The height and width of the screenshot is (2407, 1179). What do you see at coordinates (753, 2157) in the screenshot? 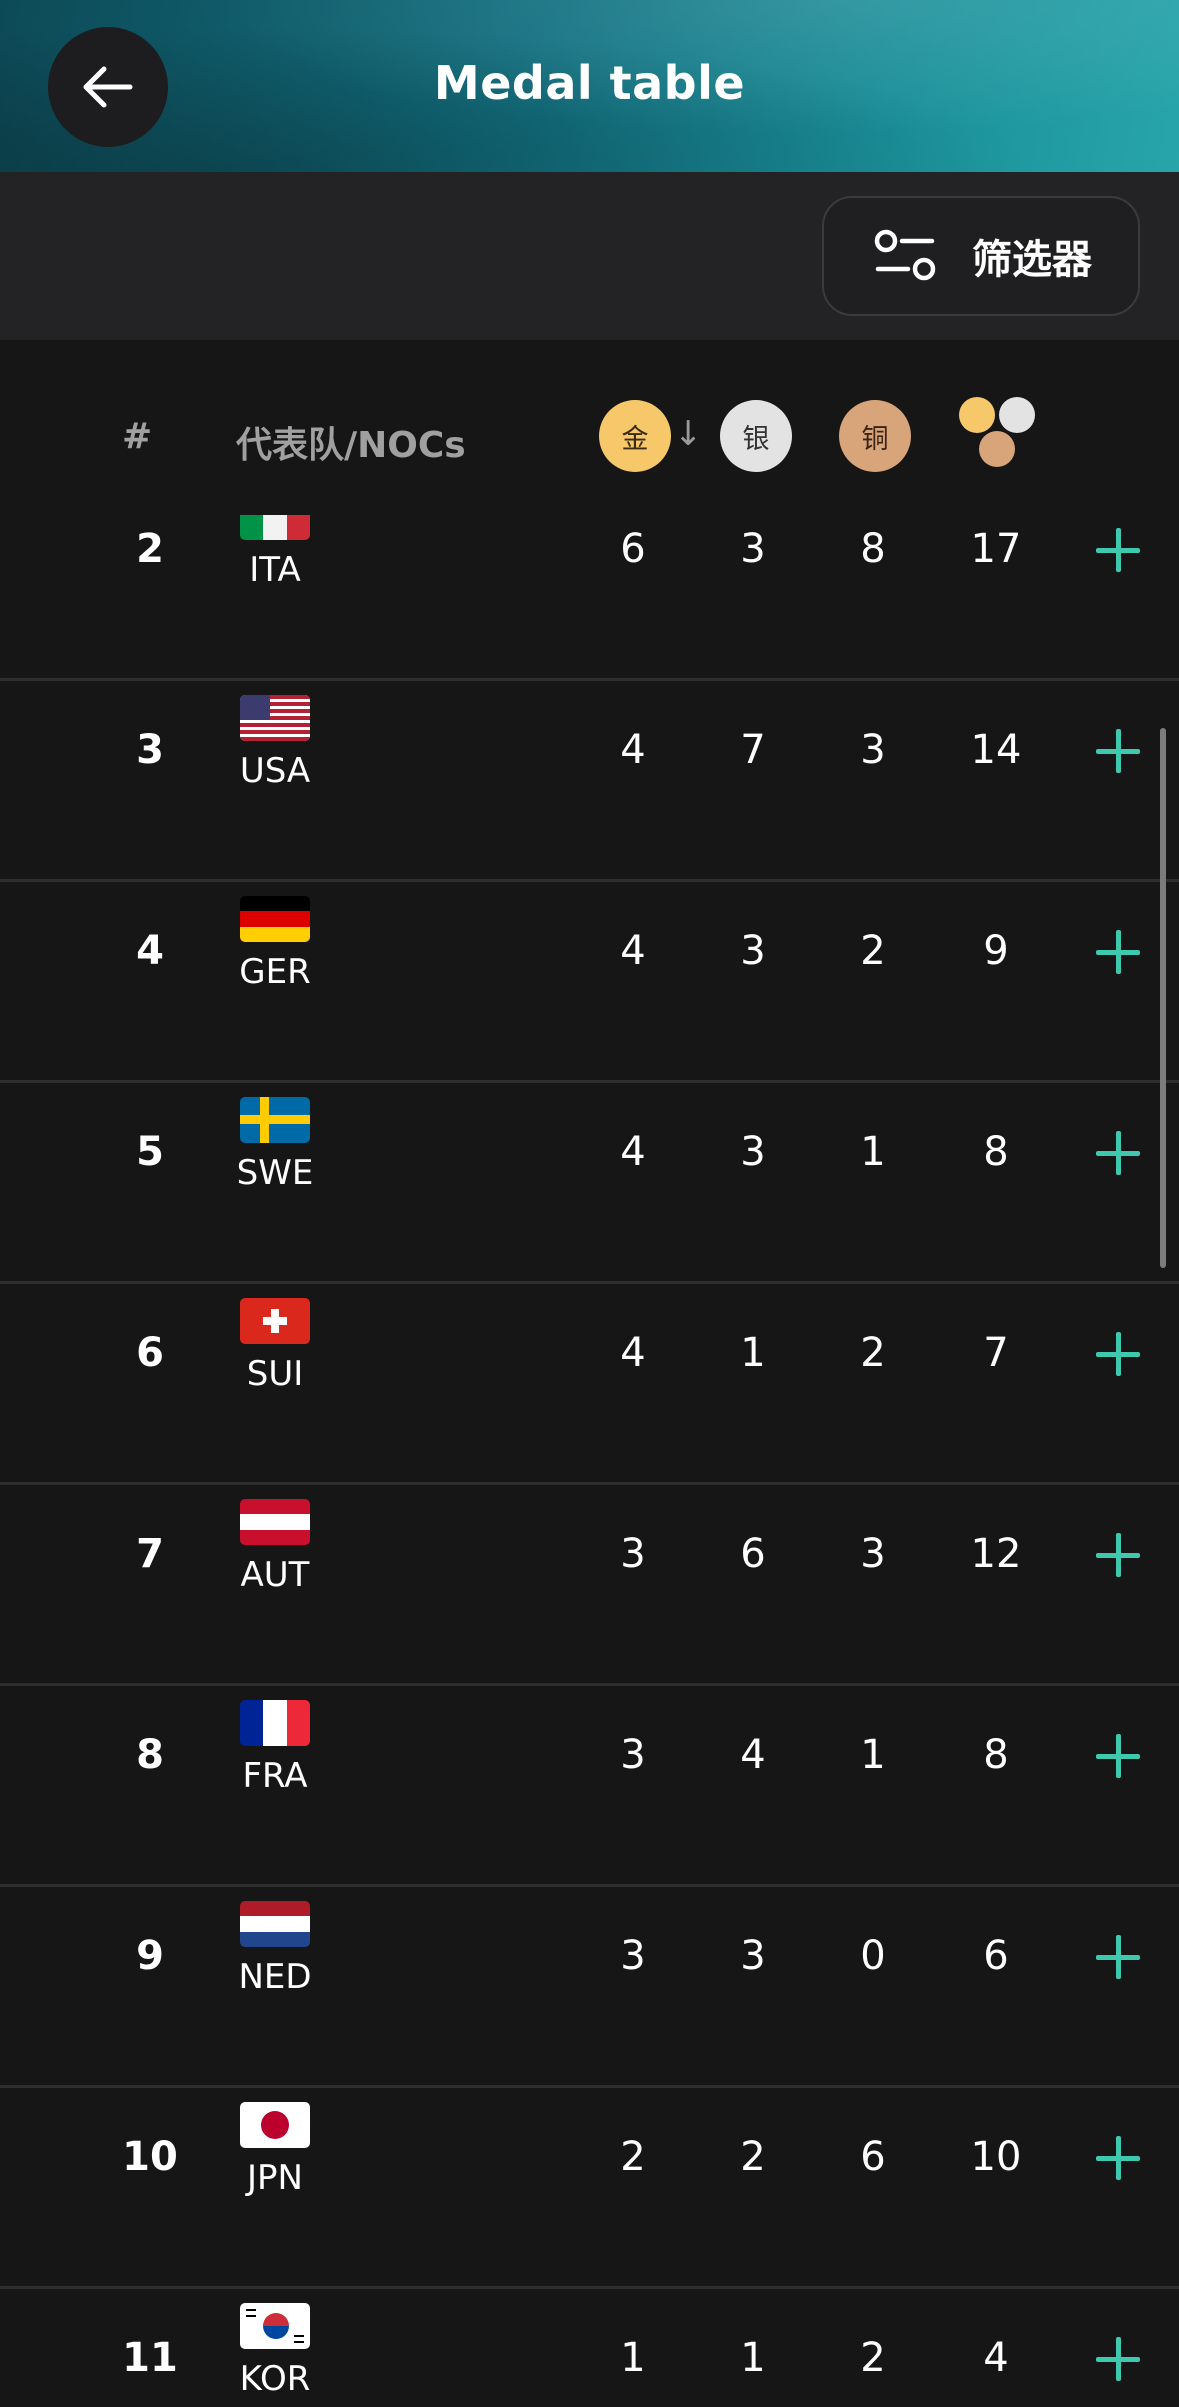
I see `silver-count: 2` at bounding box center [753, 2157].